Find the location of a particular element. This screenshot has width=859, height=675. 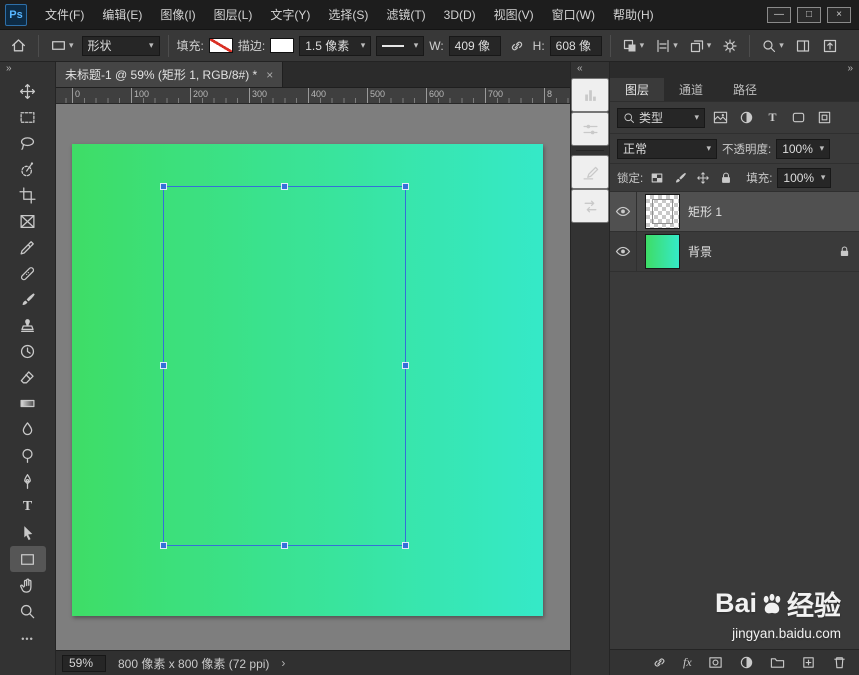

dodge-tool is located at coordinates (27, 455).